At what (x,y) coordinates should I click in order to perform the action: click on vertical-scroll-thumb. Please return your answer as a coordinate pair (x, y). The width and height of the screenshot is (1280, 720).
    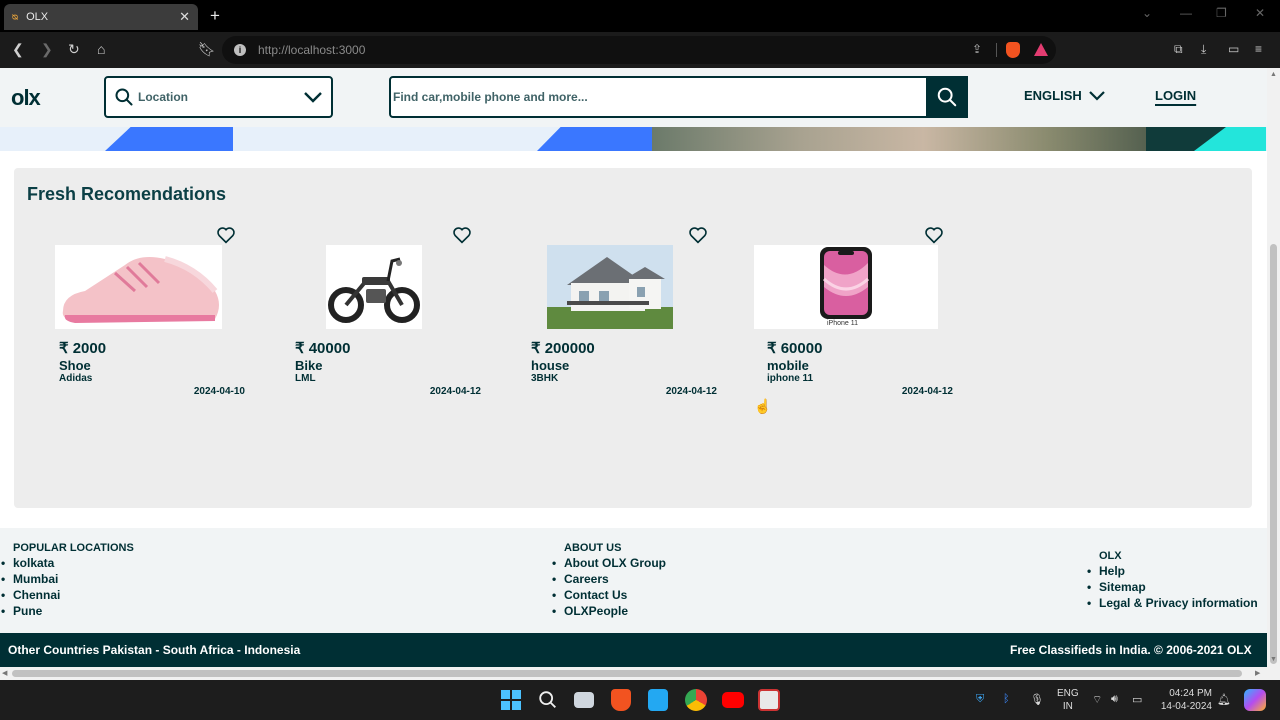
    Looking at the image, I should click on (1273, 454).